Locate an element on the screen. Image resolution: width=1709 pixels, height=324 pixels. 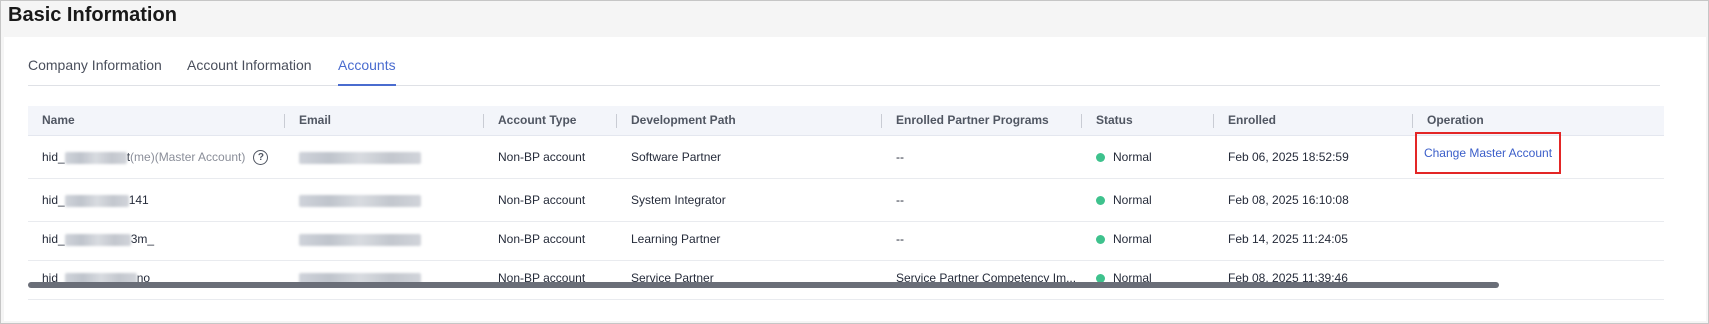
cell-name: hid_ 3m_ is located at coordinates (98, 239).